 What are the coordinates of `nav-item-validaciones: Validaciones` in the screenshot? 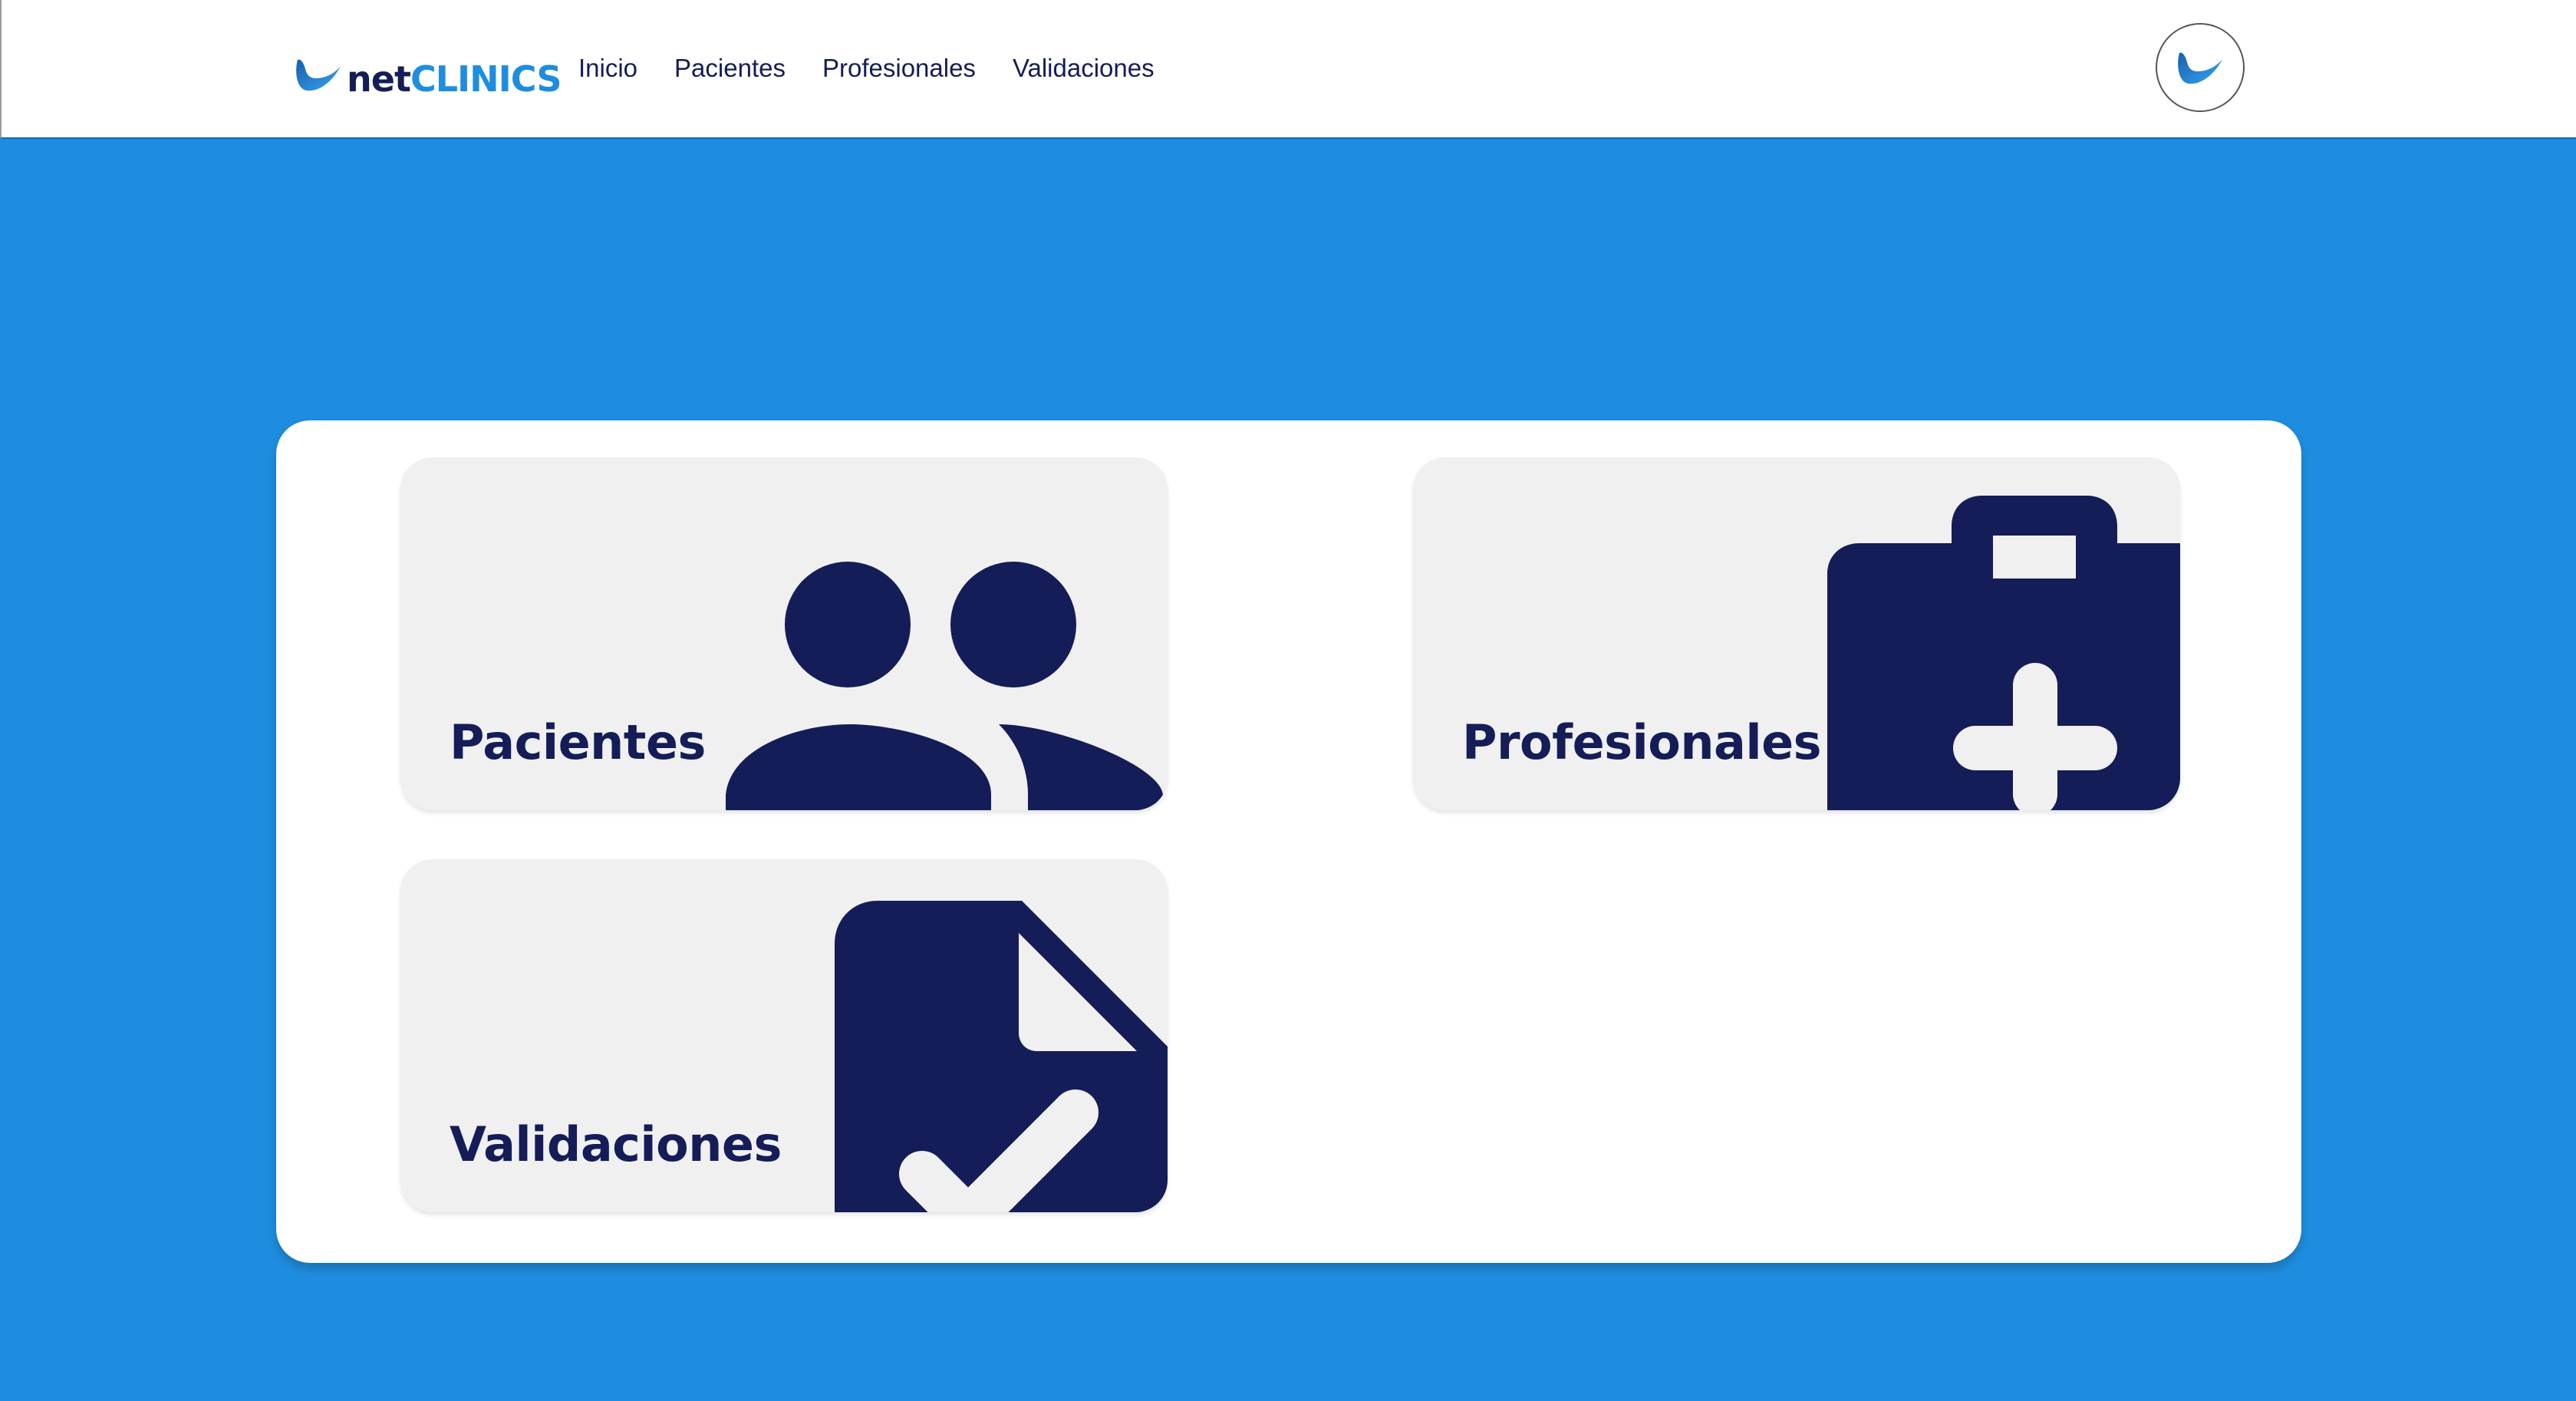 It's located at (1084, 68).